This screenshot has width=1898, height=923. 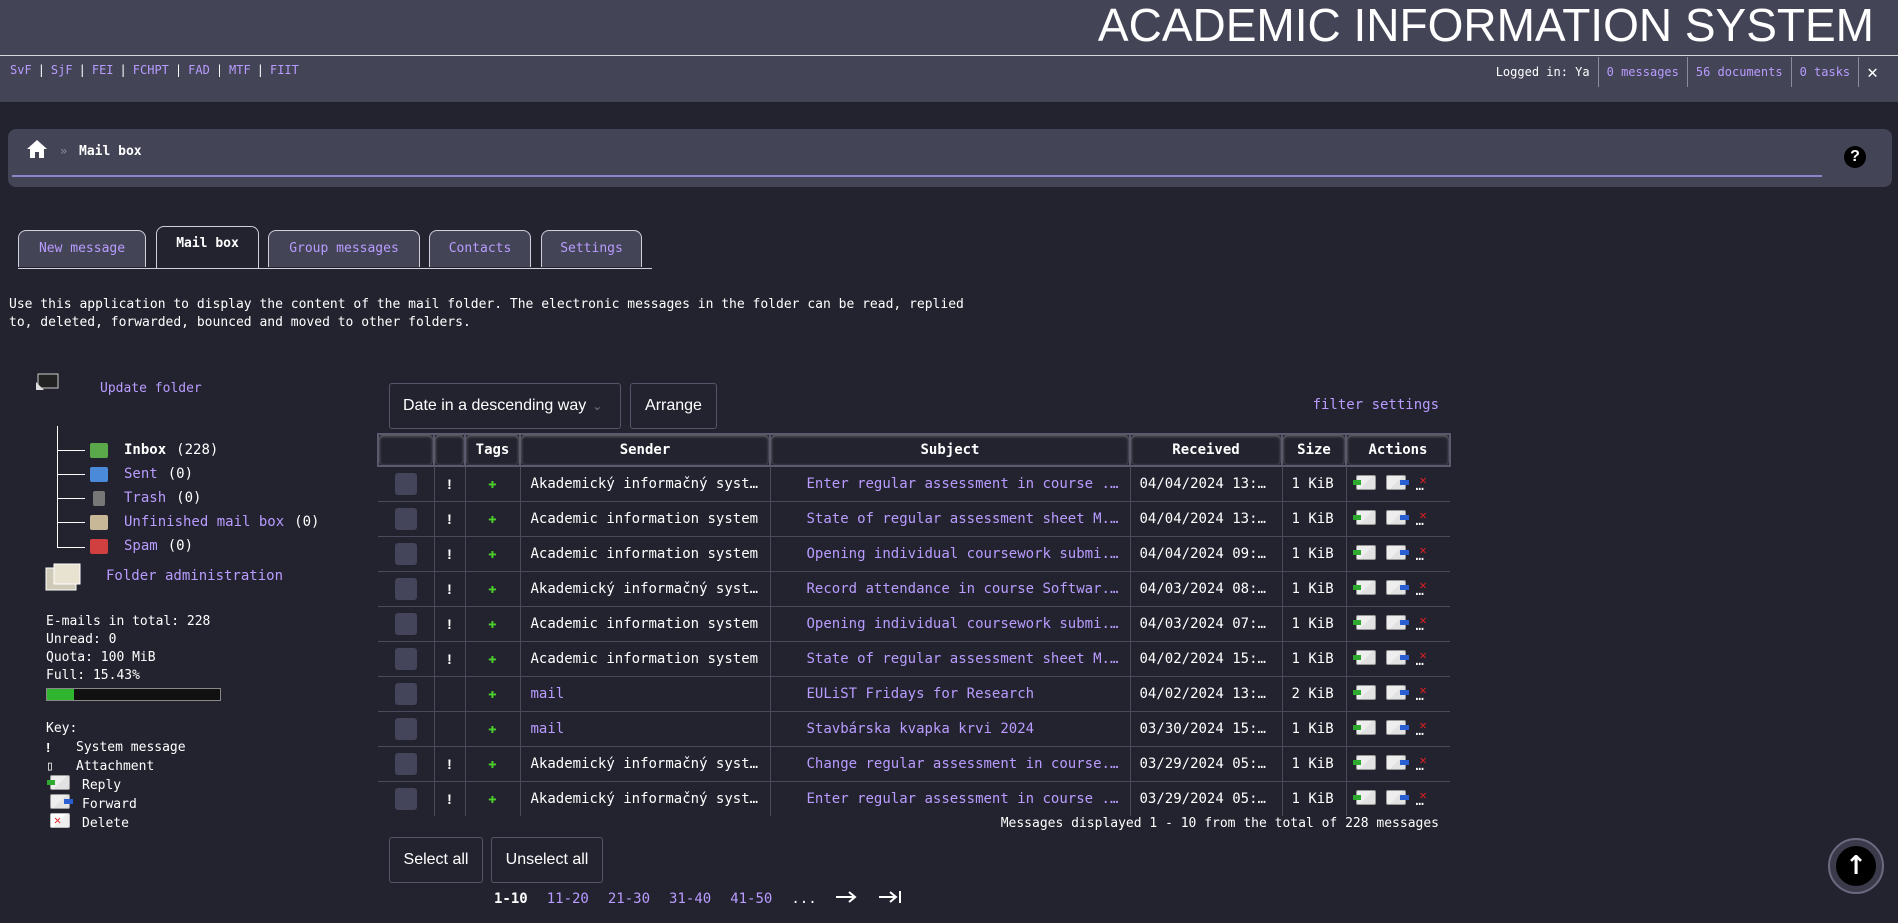 I want to click on next-page-icon, so click(x=847, y=899).